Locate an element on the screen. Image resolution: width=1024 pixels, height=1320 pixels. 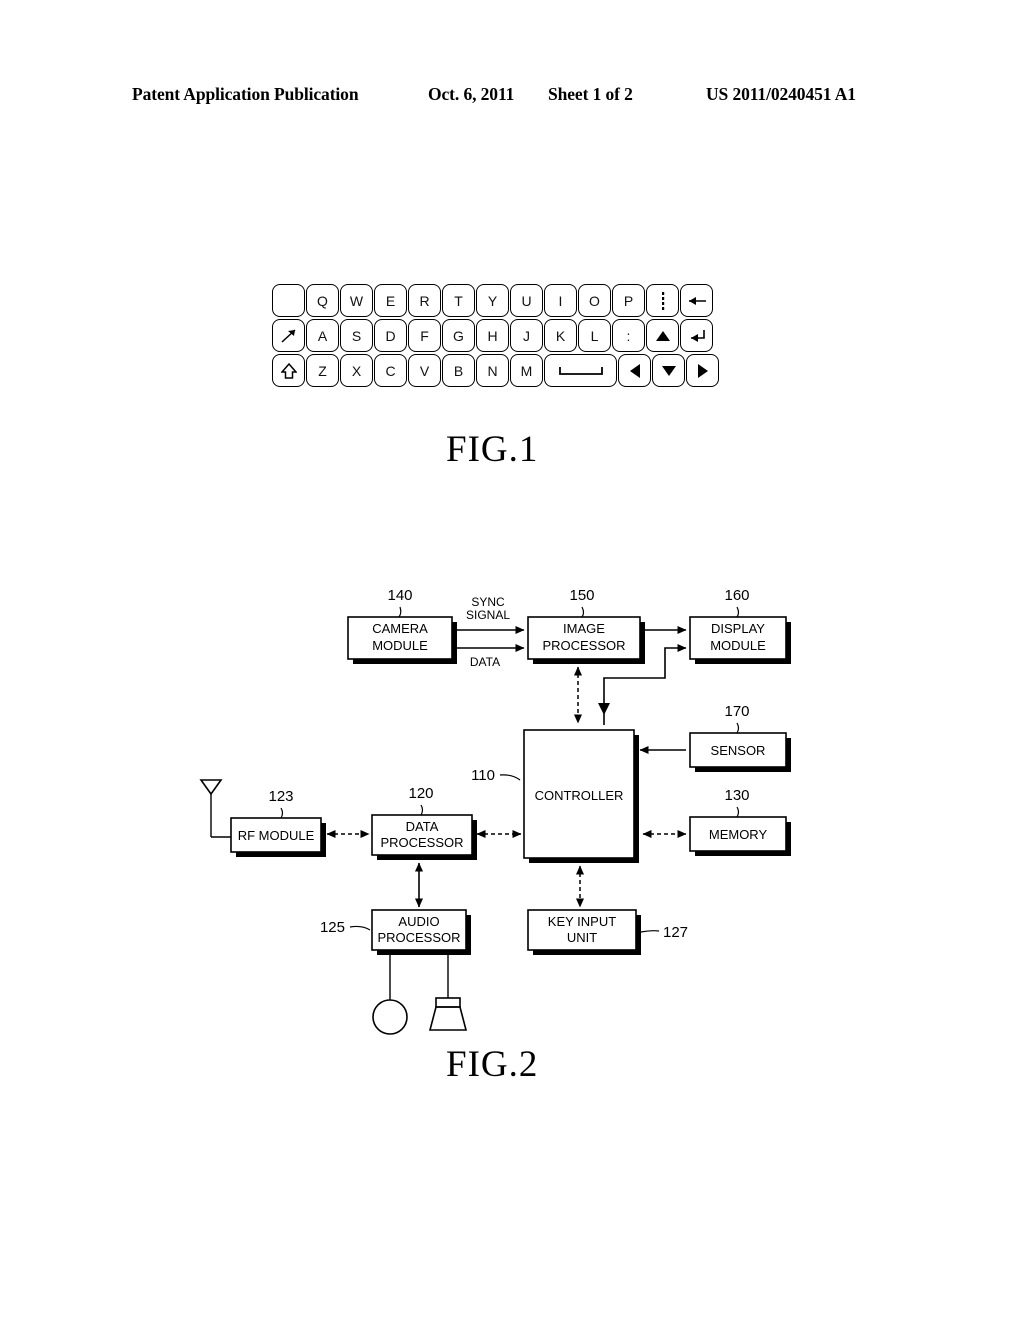
image-processor-label-line1: IMAGE is located at coordinates (584, 628).